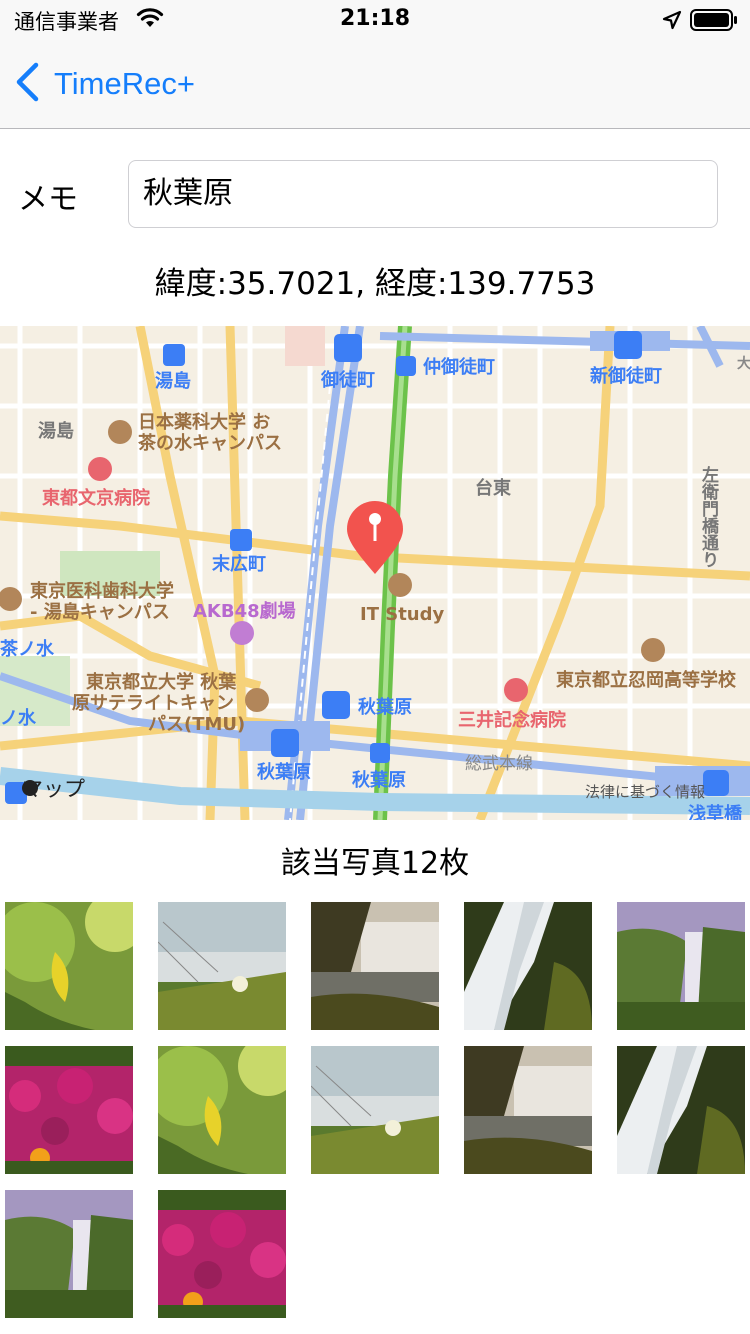 This screenshot has width=750, height=1334. Describe the element at coordinates (743, 363) in the screenshot. I see `map-label: 大` at that location.